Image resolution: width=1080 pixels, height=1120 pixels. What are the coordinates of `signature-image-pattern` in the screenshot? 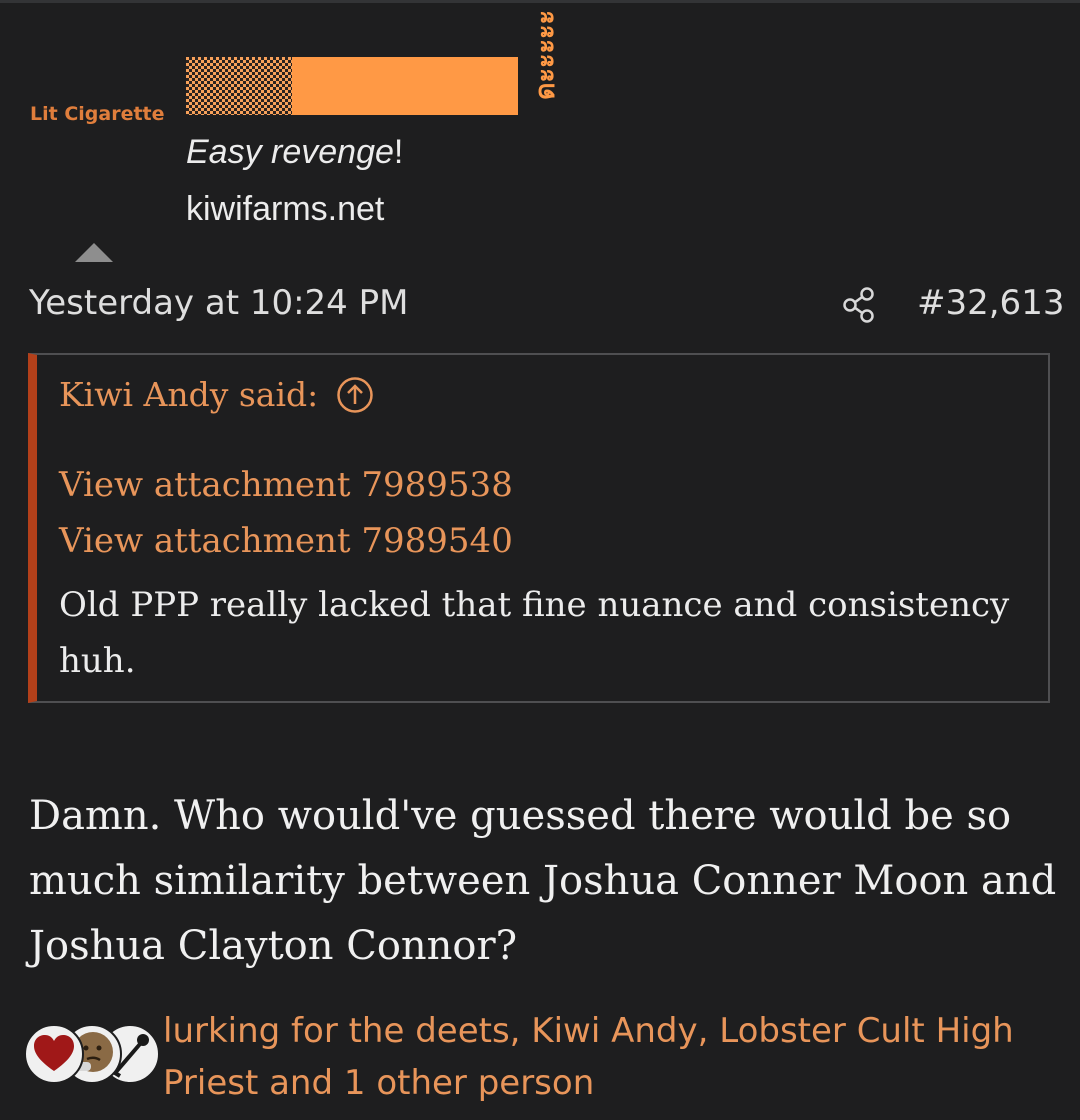 It's located at (239, 86).